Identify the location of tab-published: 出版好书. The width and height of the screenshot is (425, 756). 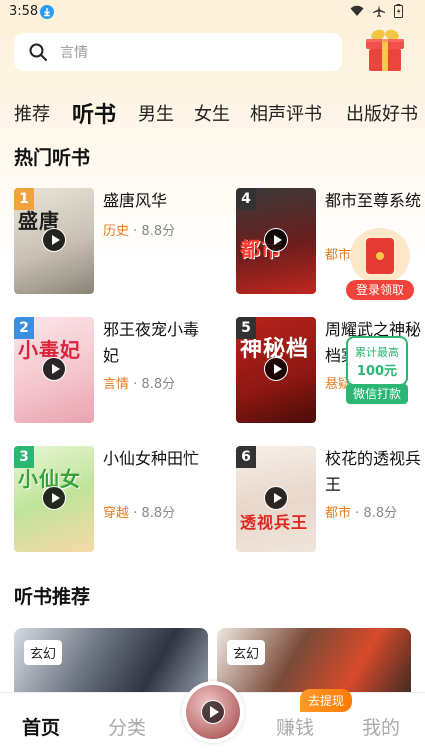
(382, 113).